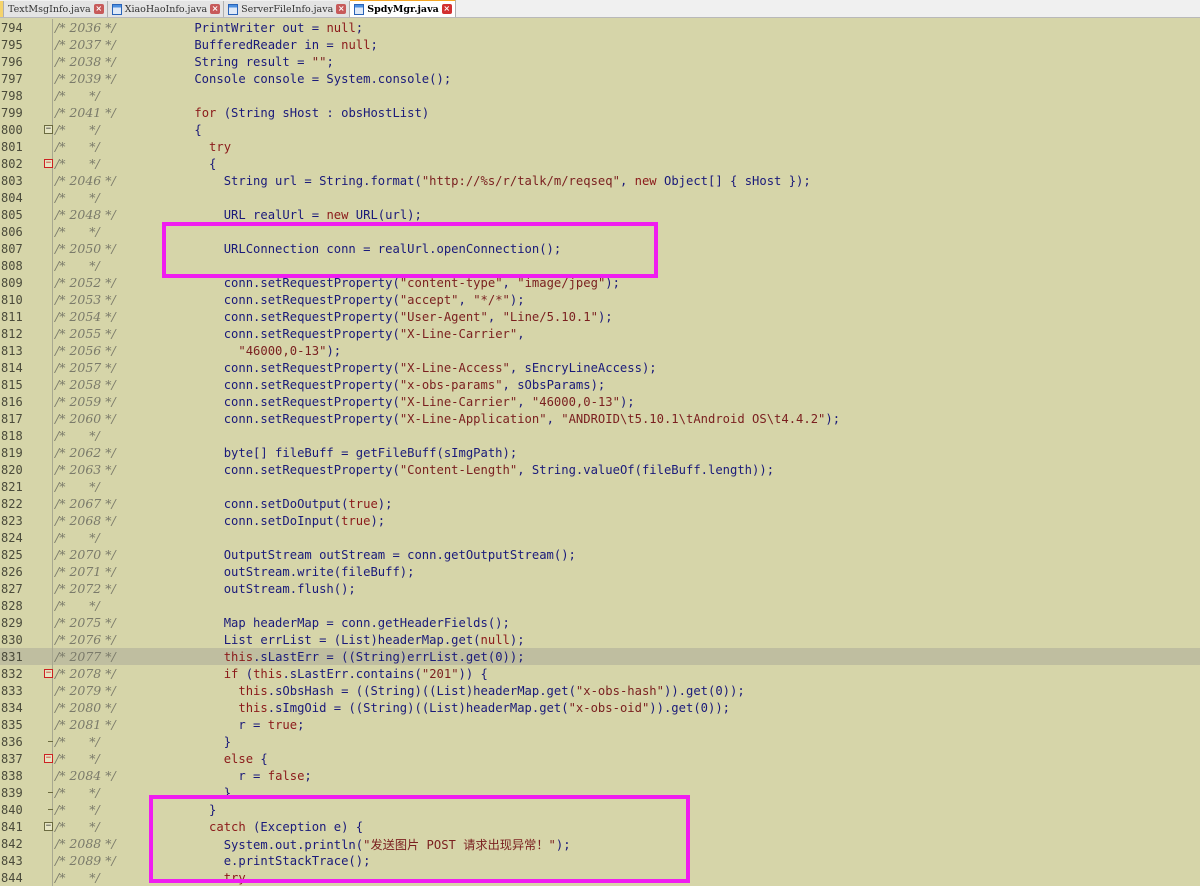  I want to click on code-line: 822 /* 2067 */ conn.setDoOutput(true);, so click(600, 503).